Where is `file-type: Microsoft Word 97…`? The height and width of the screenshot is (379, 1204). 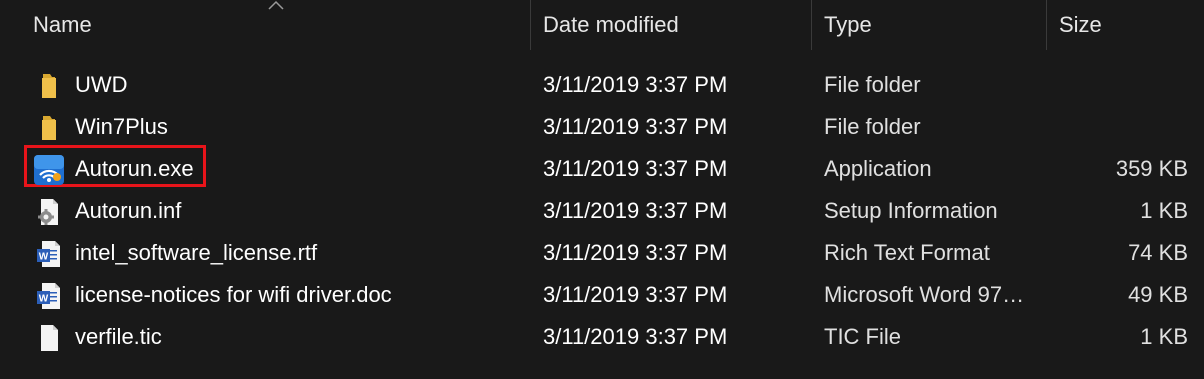 file-type: Microsoft Word 97… is located at coordinates (924, 294).